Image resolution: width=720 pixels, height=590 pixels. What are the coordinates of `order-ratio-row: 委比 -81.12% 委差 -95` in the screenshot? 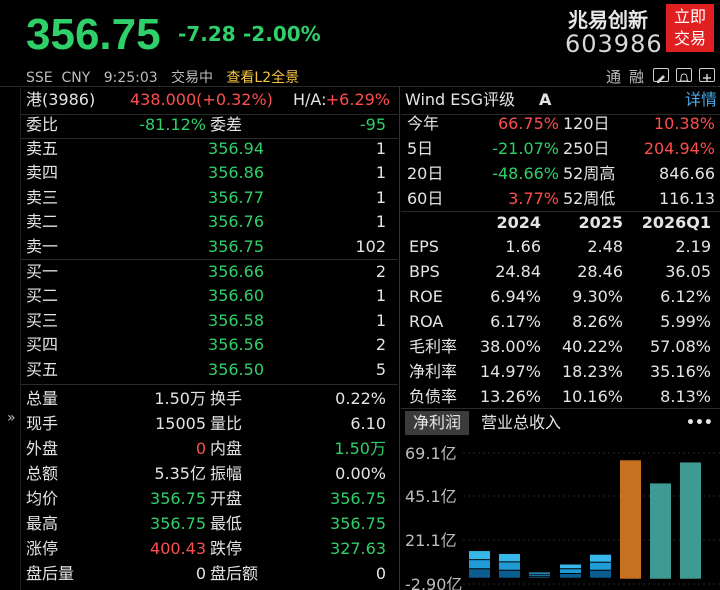 It's located at (211, 125).